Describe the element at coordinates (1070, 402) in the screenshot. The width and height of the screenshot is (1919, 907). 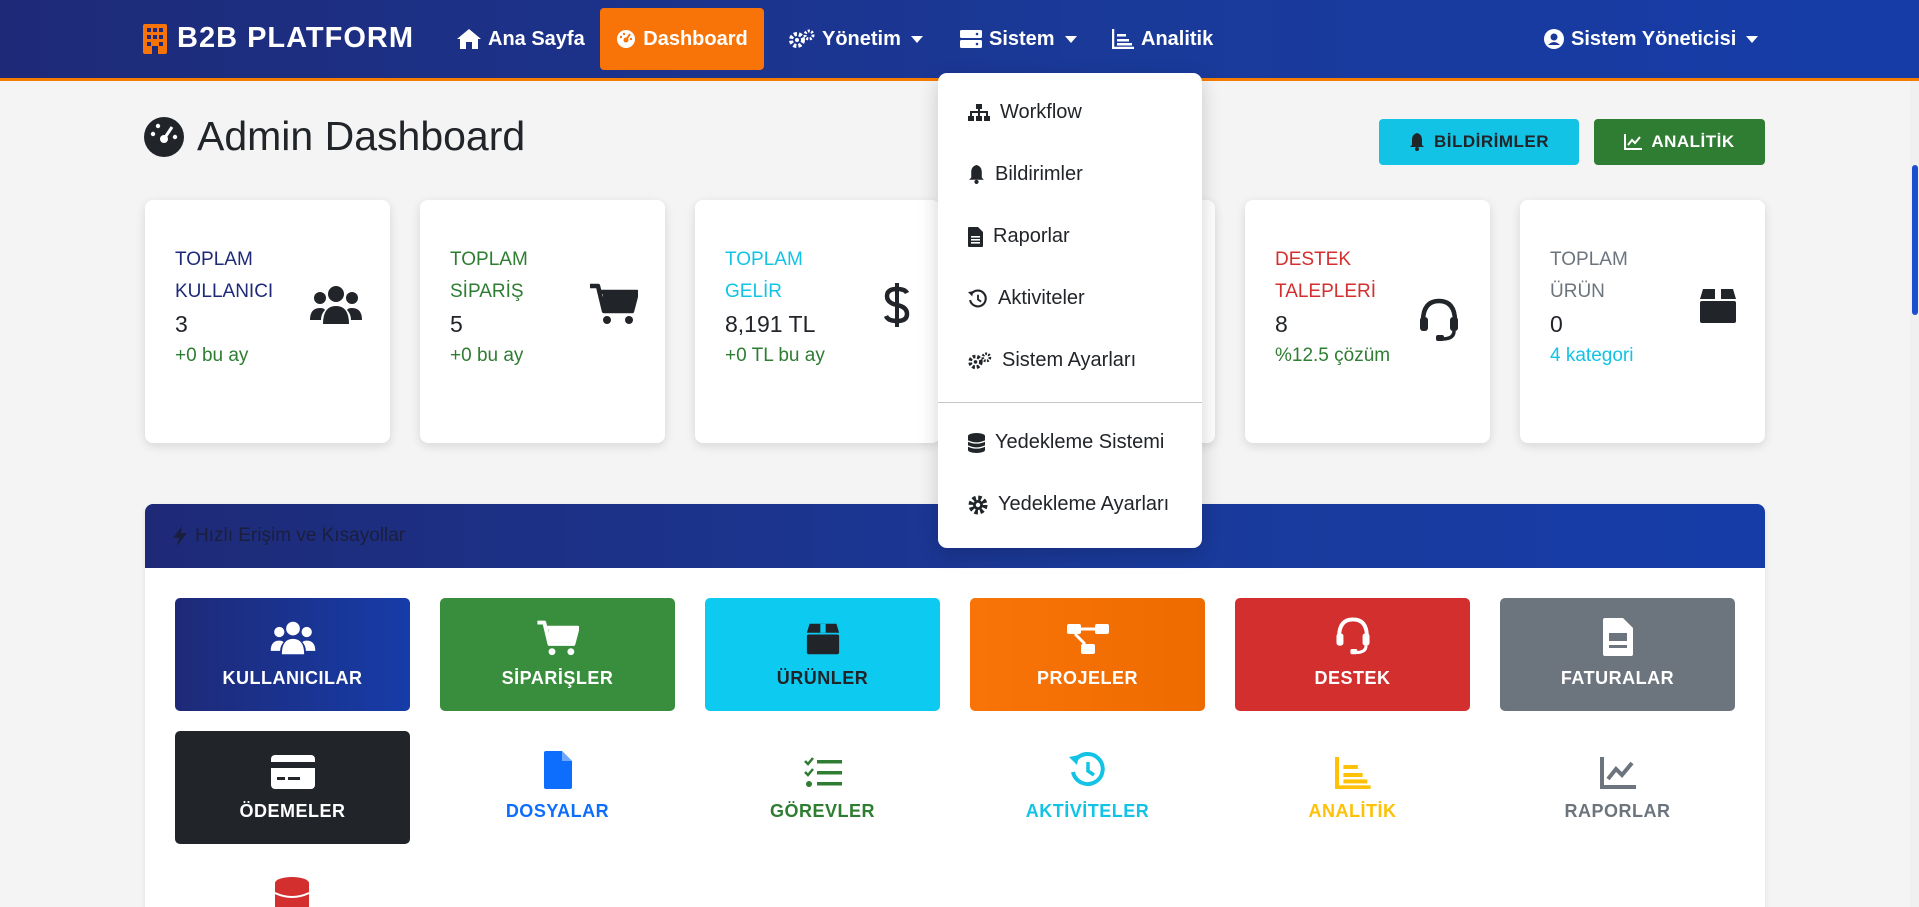
I see `dropdown-divider` at that location.